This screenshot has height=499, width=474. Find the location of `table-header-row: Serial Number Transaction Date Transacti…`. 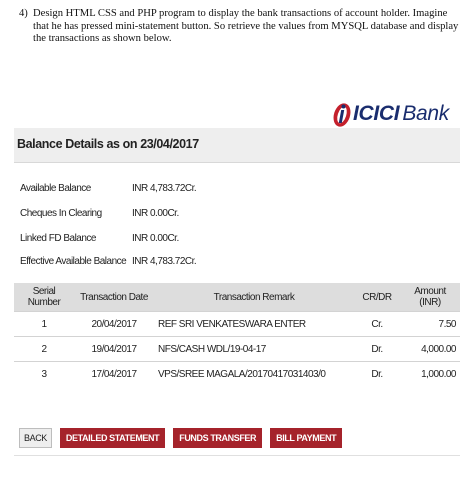

table-header-row: Serial Number Transaction Date Transacti… is located at coordinates (237, 297).